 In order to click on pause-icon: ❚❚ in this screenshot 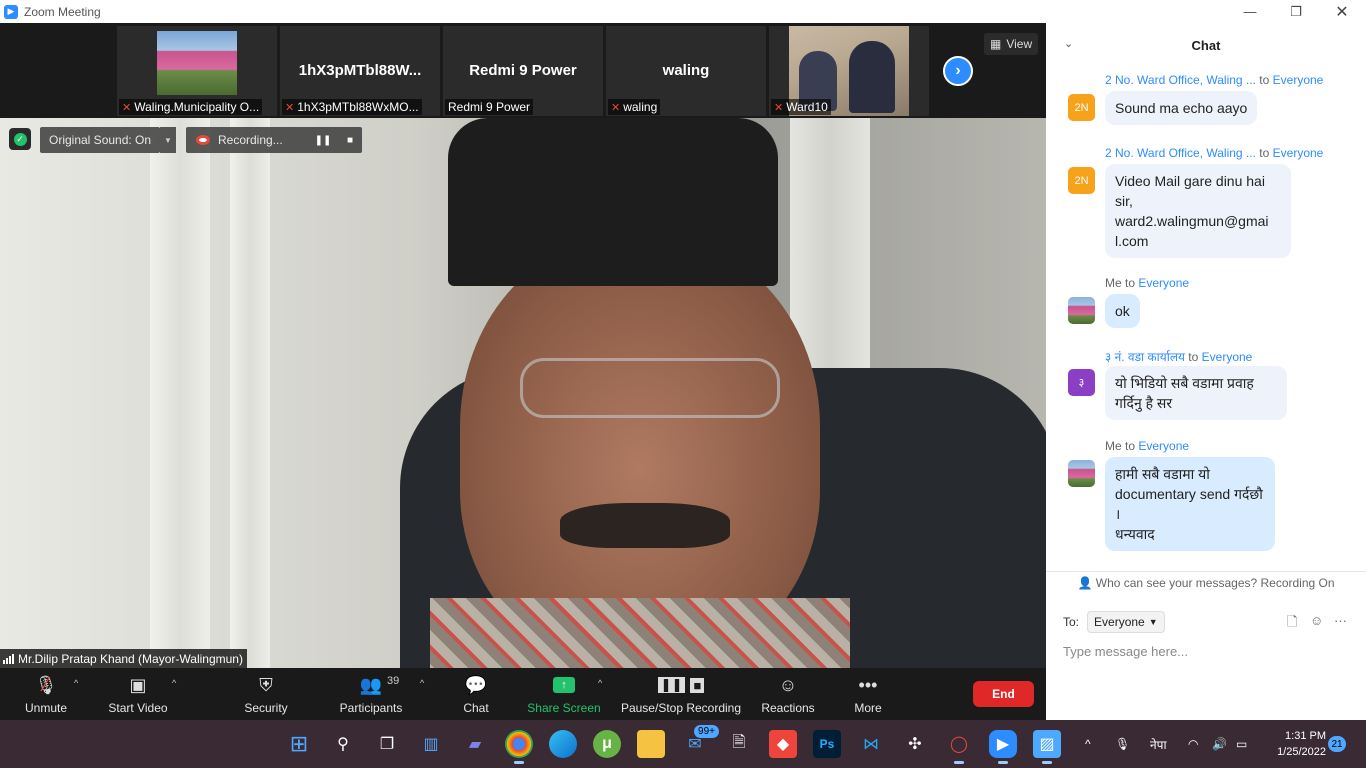, I will do `click(323, 140)`.